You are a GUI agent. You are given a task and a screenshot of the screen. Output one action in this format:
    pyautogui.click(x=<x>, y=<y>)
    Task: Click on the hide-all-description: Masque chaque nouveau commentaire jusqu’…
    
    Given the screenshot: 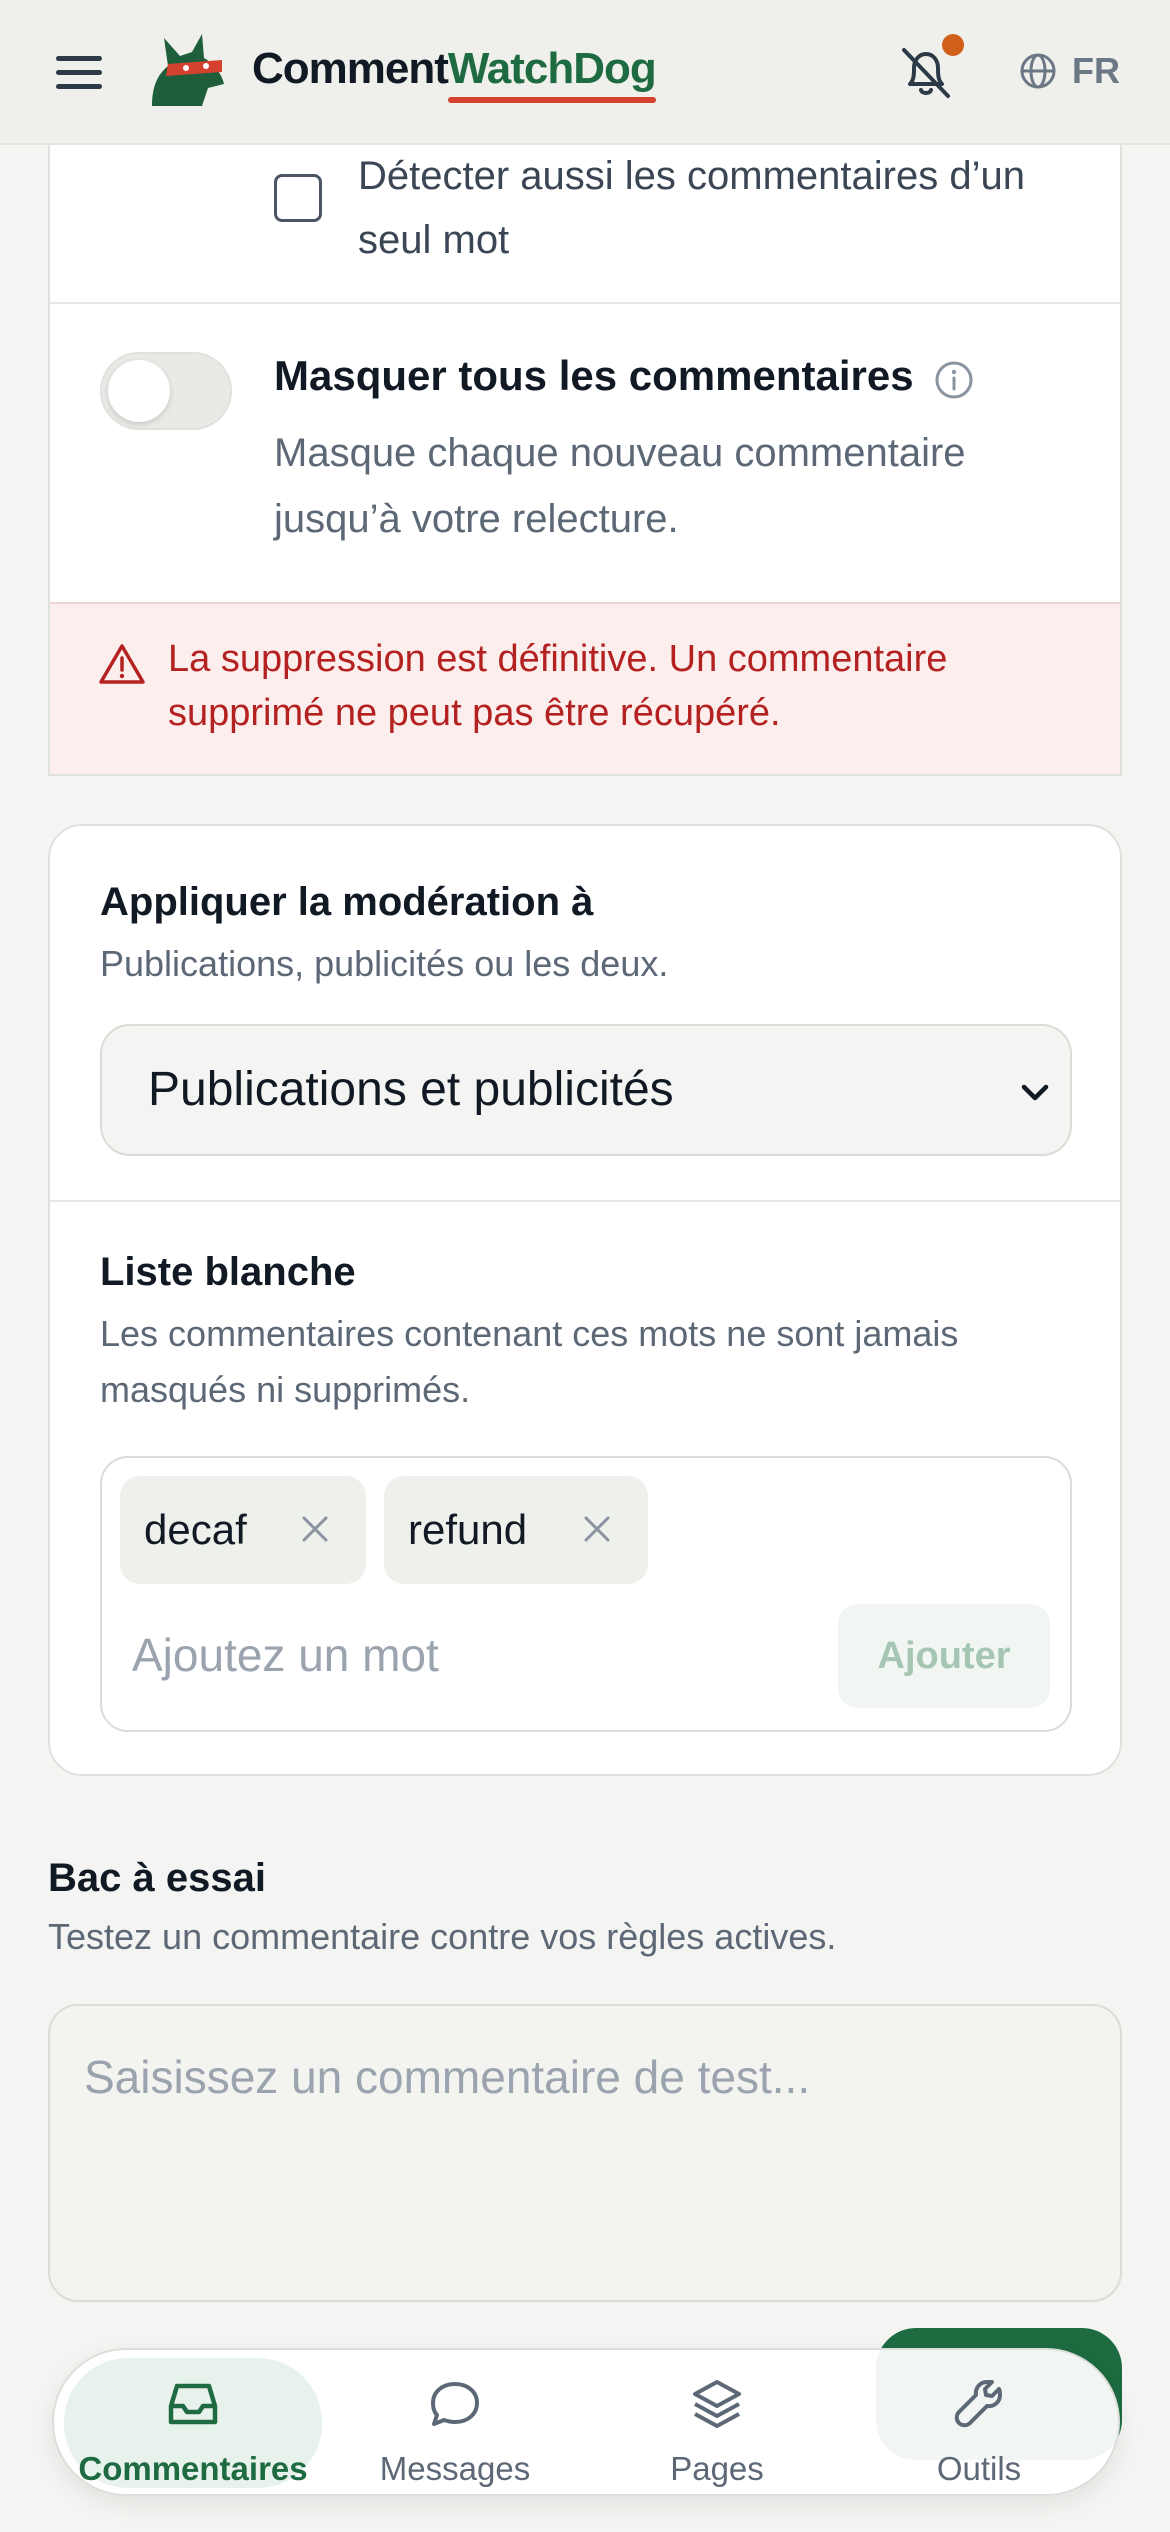 What is the action you would take?
    pyautogui.click(x=620, y=486)
    